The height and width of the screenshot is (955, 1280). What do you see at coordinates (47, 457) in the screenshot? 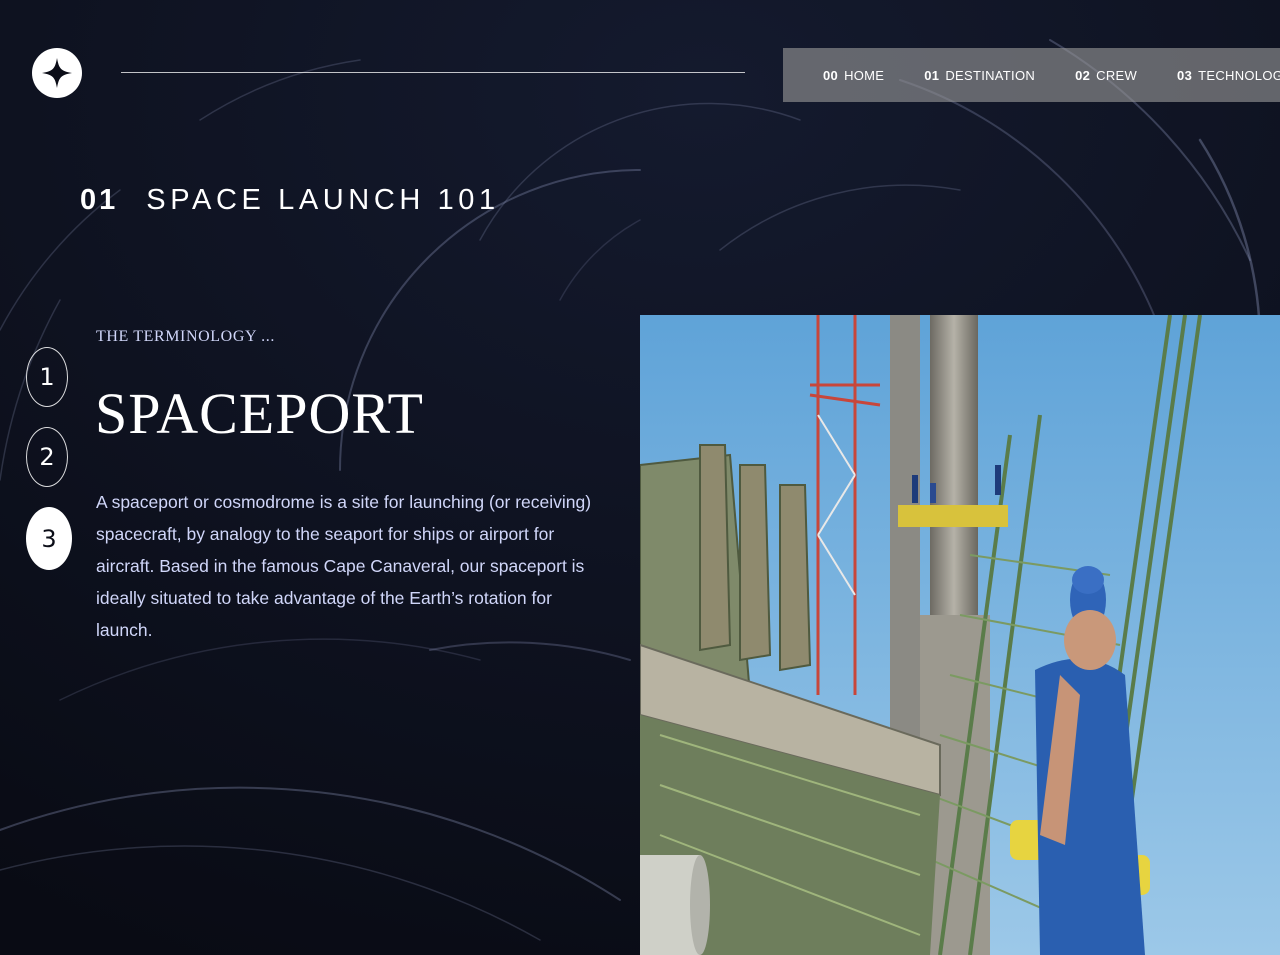
I see `step-button-2: 2` at bounding box center [47, 457].